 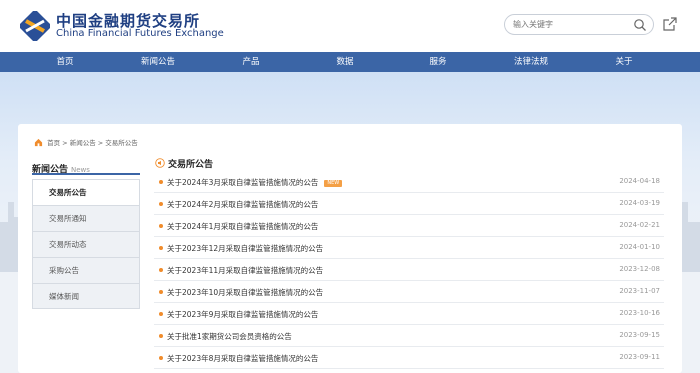 I want to click on search-box, so click(x=579, y=24).